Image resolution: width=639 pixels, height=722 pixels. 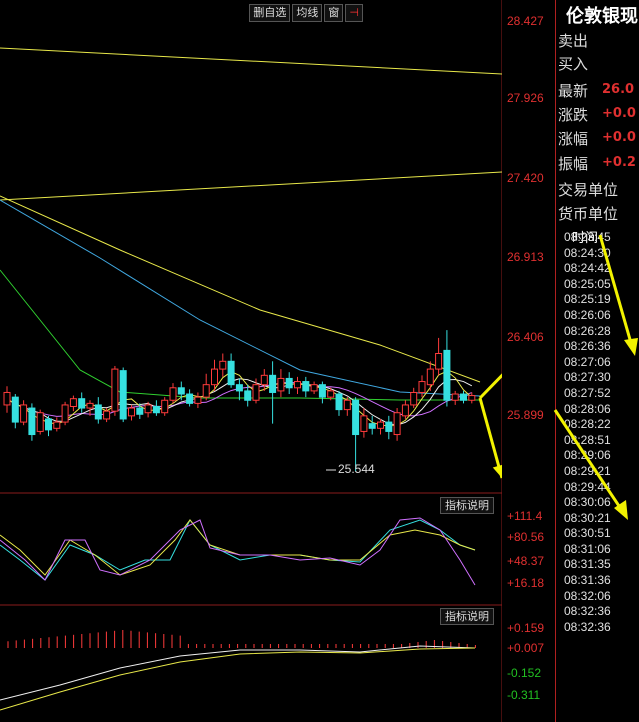 I want to click on instrument-title: 伦敦银现, so click(x=602, y=16).